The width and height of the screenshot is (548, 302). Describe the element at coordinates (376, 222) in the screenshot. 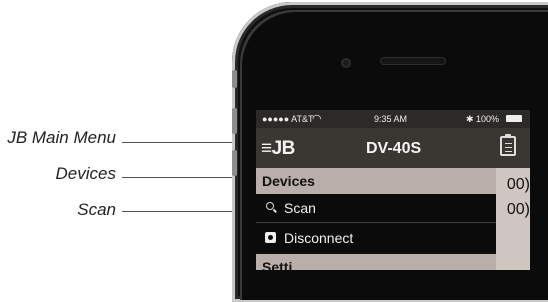

I see `menu-divider` at that location.